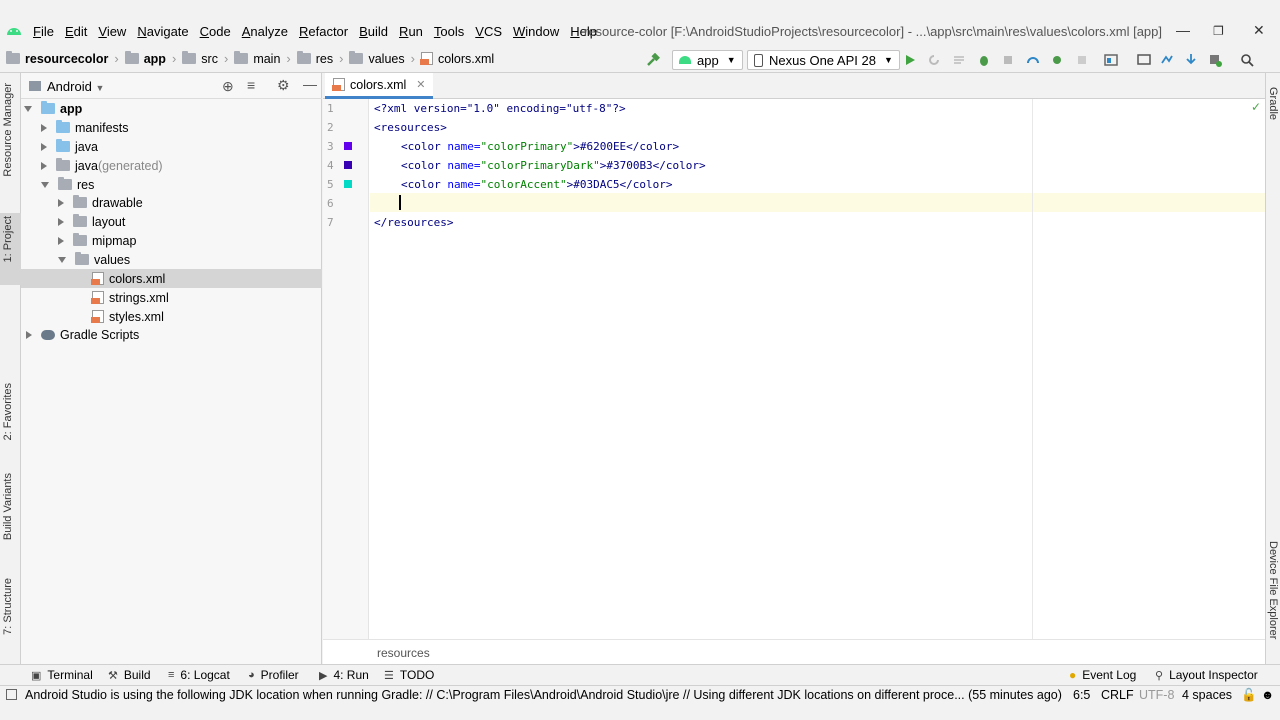  I want to click on breadcrumb-item: resourcecolor ›, so click(65, 58).